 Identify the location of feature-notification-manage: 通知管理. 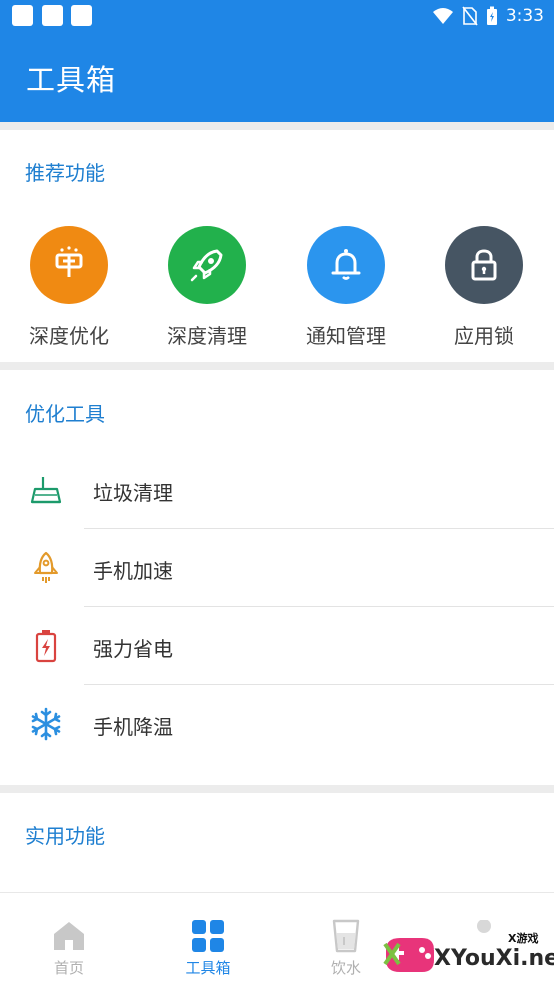
(346, 287).